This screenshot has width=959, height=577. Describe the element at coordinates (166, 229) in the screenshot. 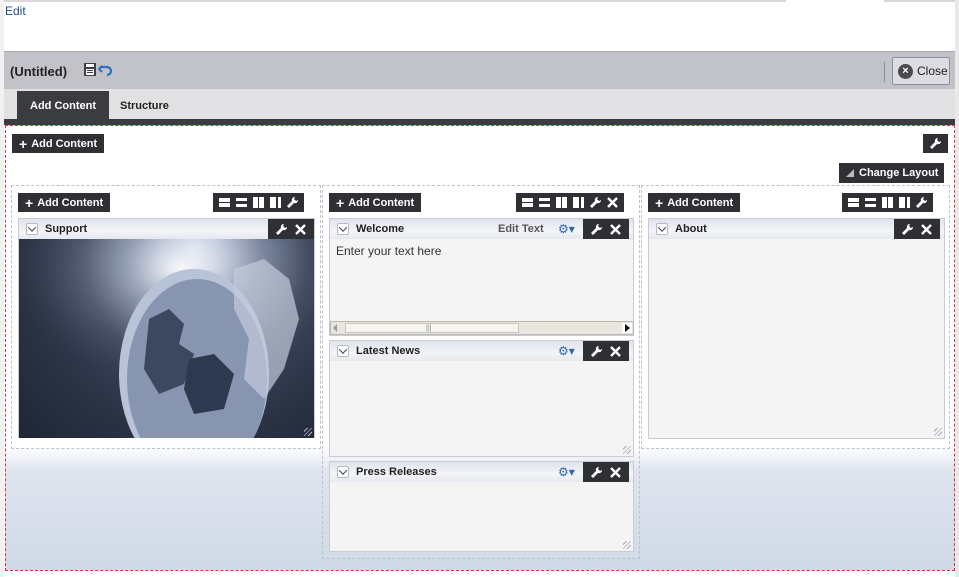

I see `portlet-header: Support` at that location.